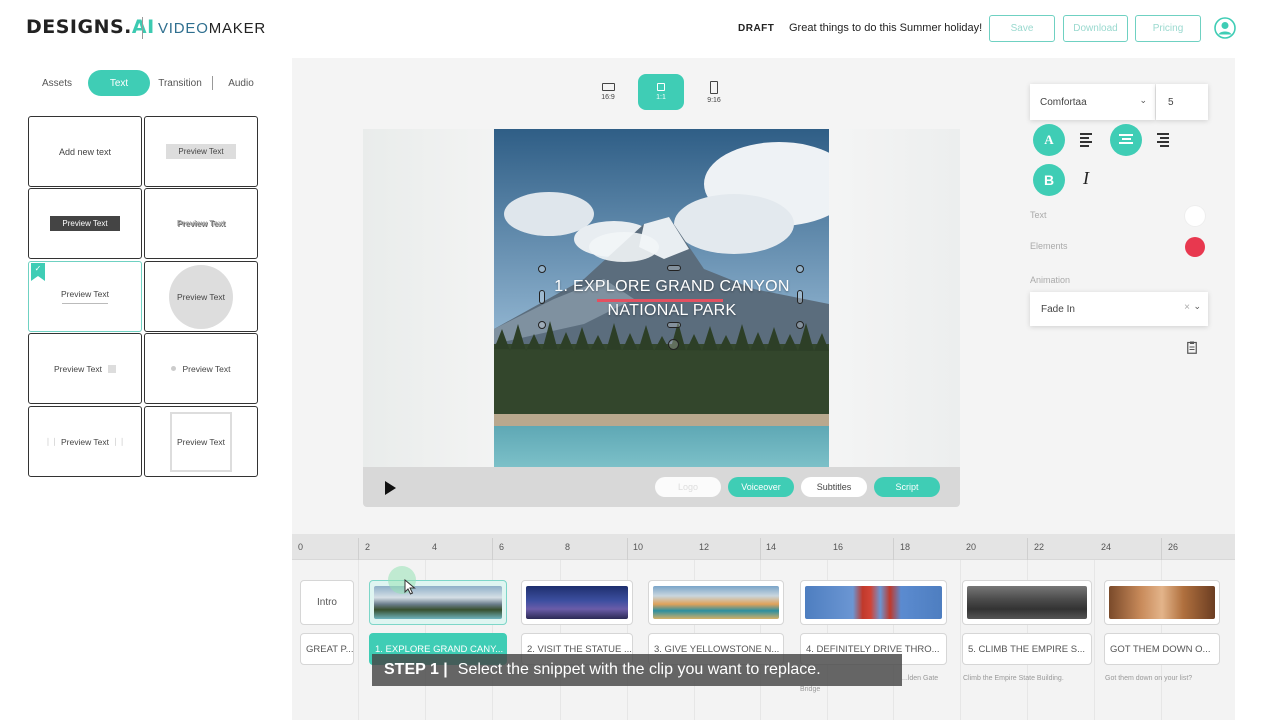 Image resolution: width=1272 pixels, height=720 pixels. I want to click on font-size-input: 5, so click(1182, 102).